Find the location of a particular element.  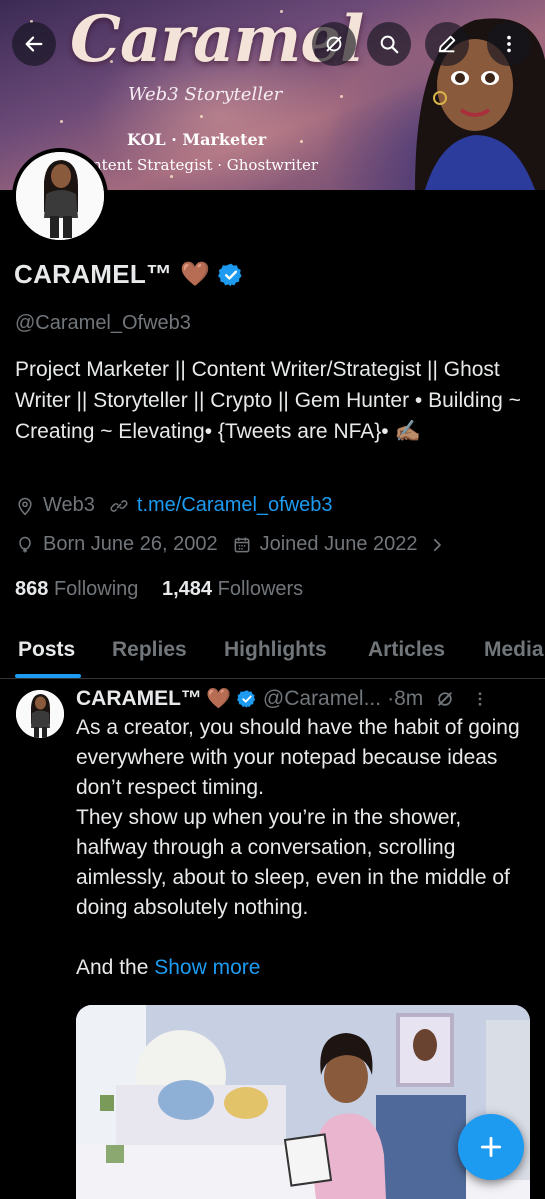

tab-articles: Articles is located at coordinates (406, 650).